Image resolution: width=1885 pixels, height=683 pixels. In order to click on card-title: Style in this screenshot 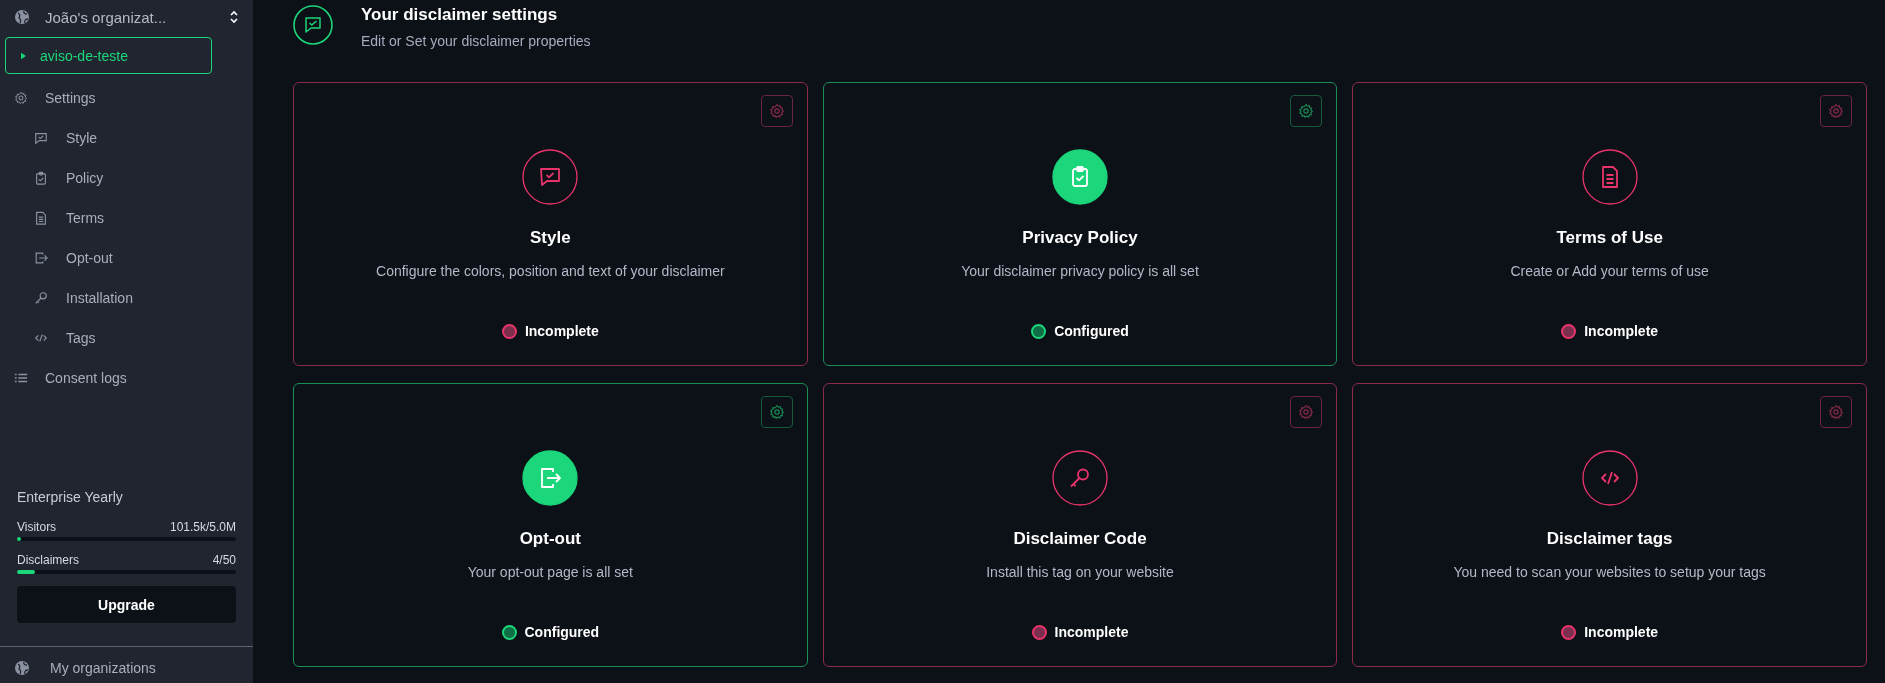, I will do `click(550, 238)`.